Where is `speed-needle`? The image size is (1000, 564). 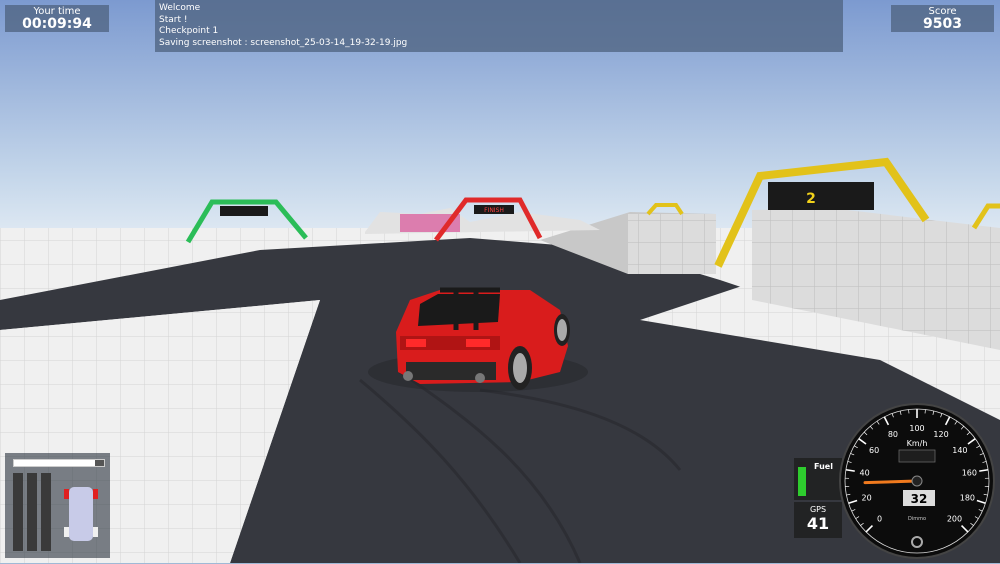
speed-needle is located at coordinates (891, 482).